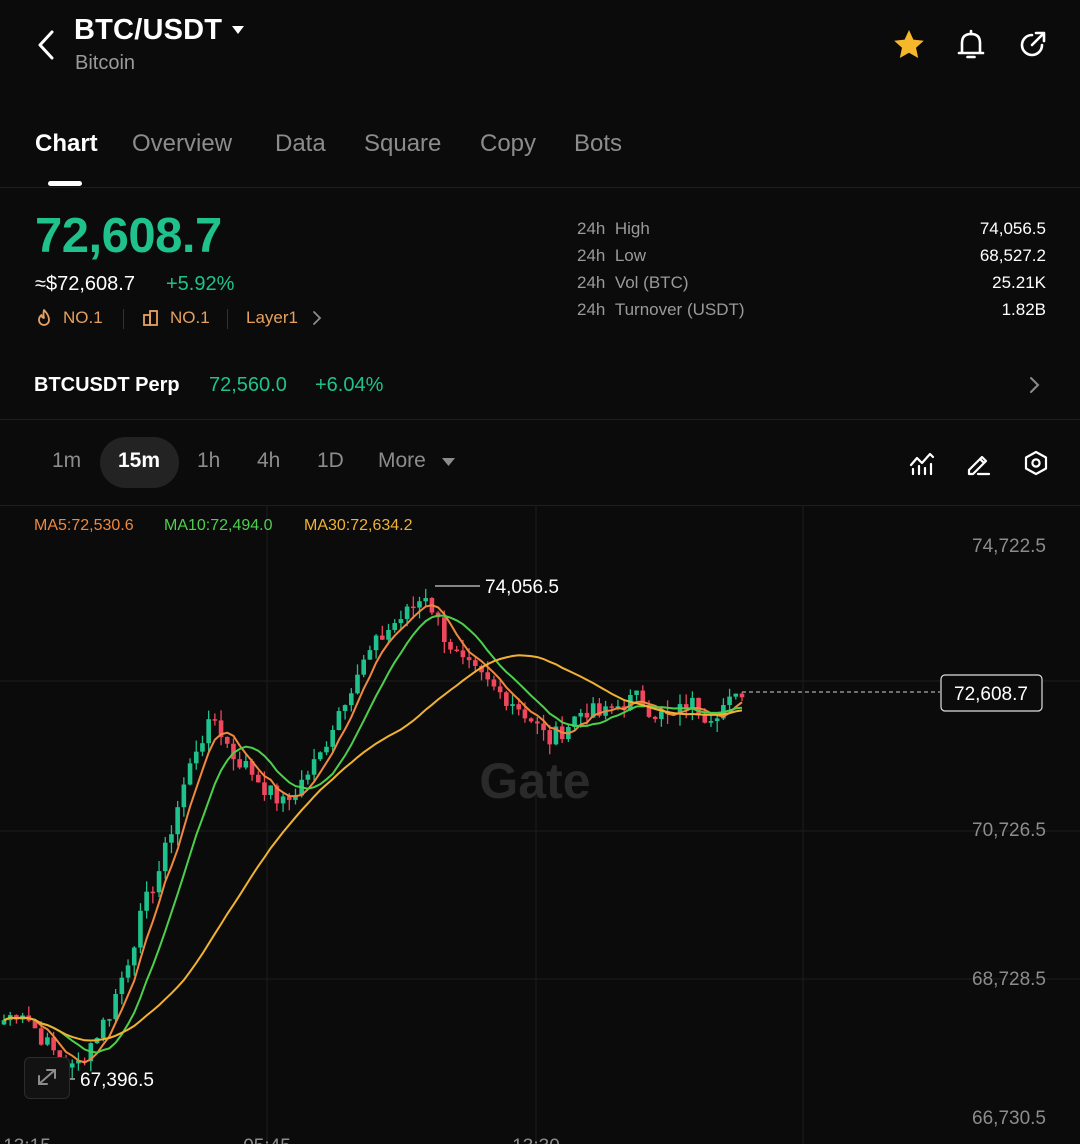 The image size is (1080, 1144). I want to click on y-axis-label: 74,722.5, so click(1009, 546).